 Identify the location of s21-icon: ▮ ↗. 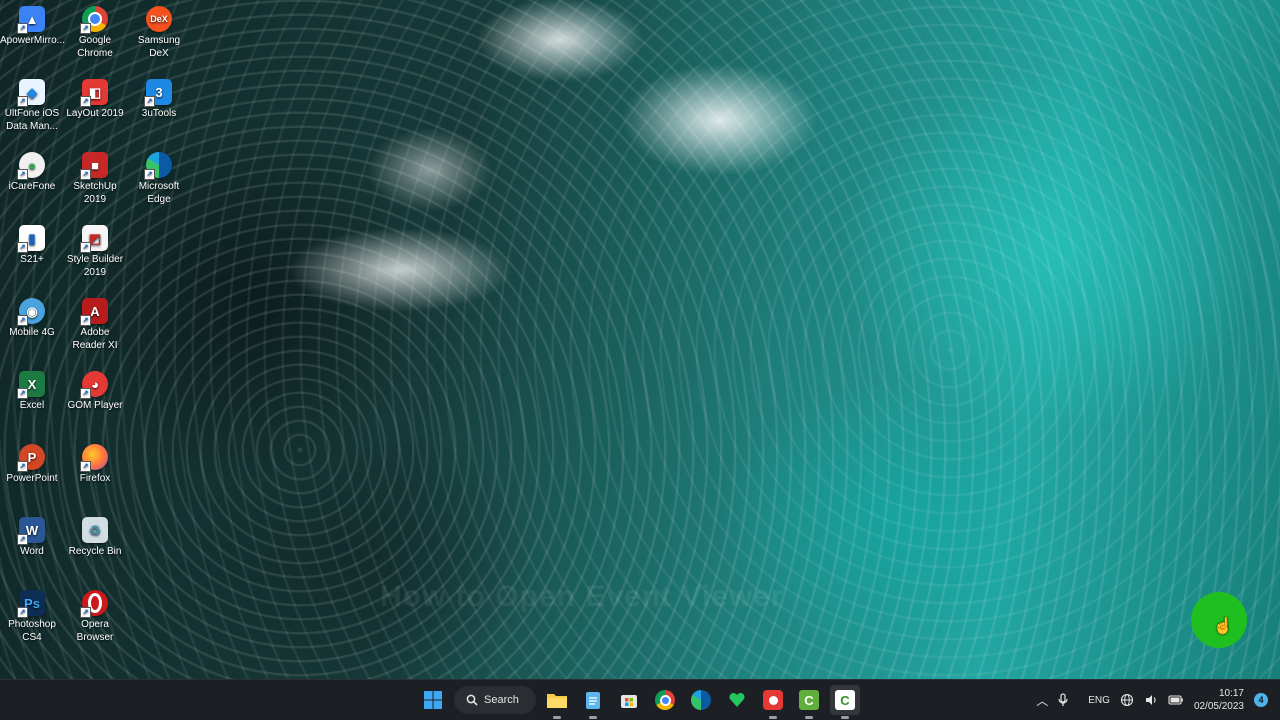
(31, 239).